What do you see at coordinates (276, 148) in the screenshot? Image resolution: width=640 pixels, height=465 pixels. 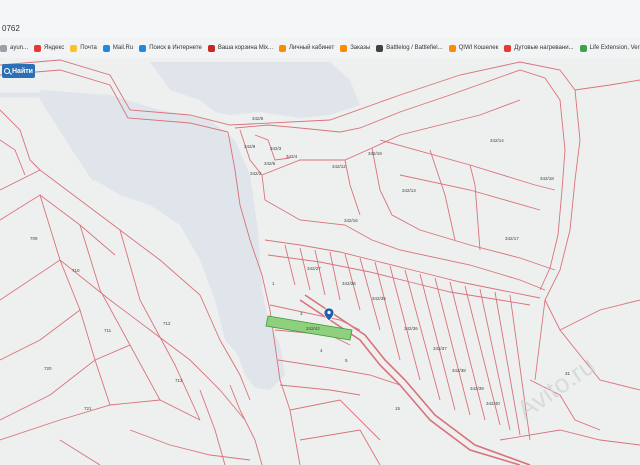 I see `plot-label: 342/3` at bounding box center [276, 148].